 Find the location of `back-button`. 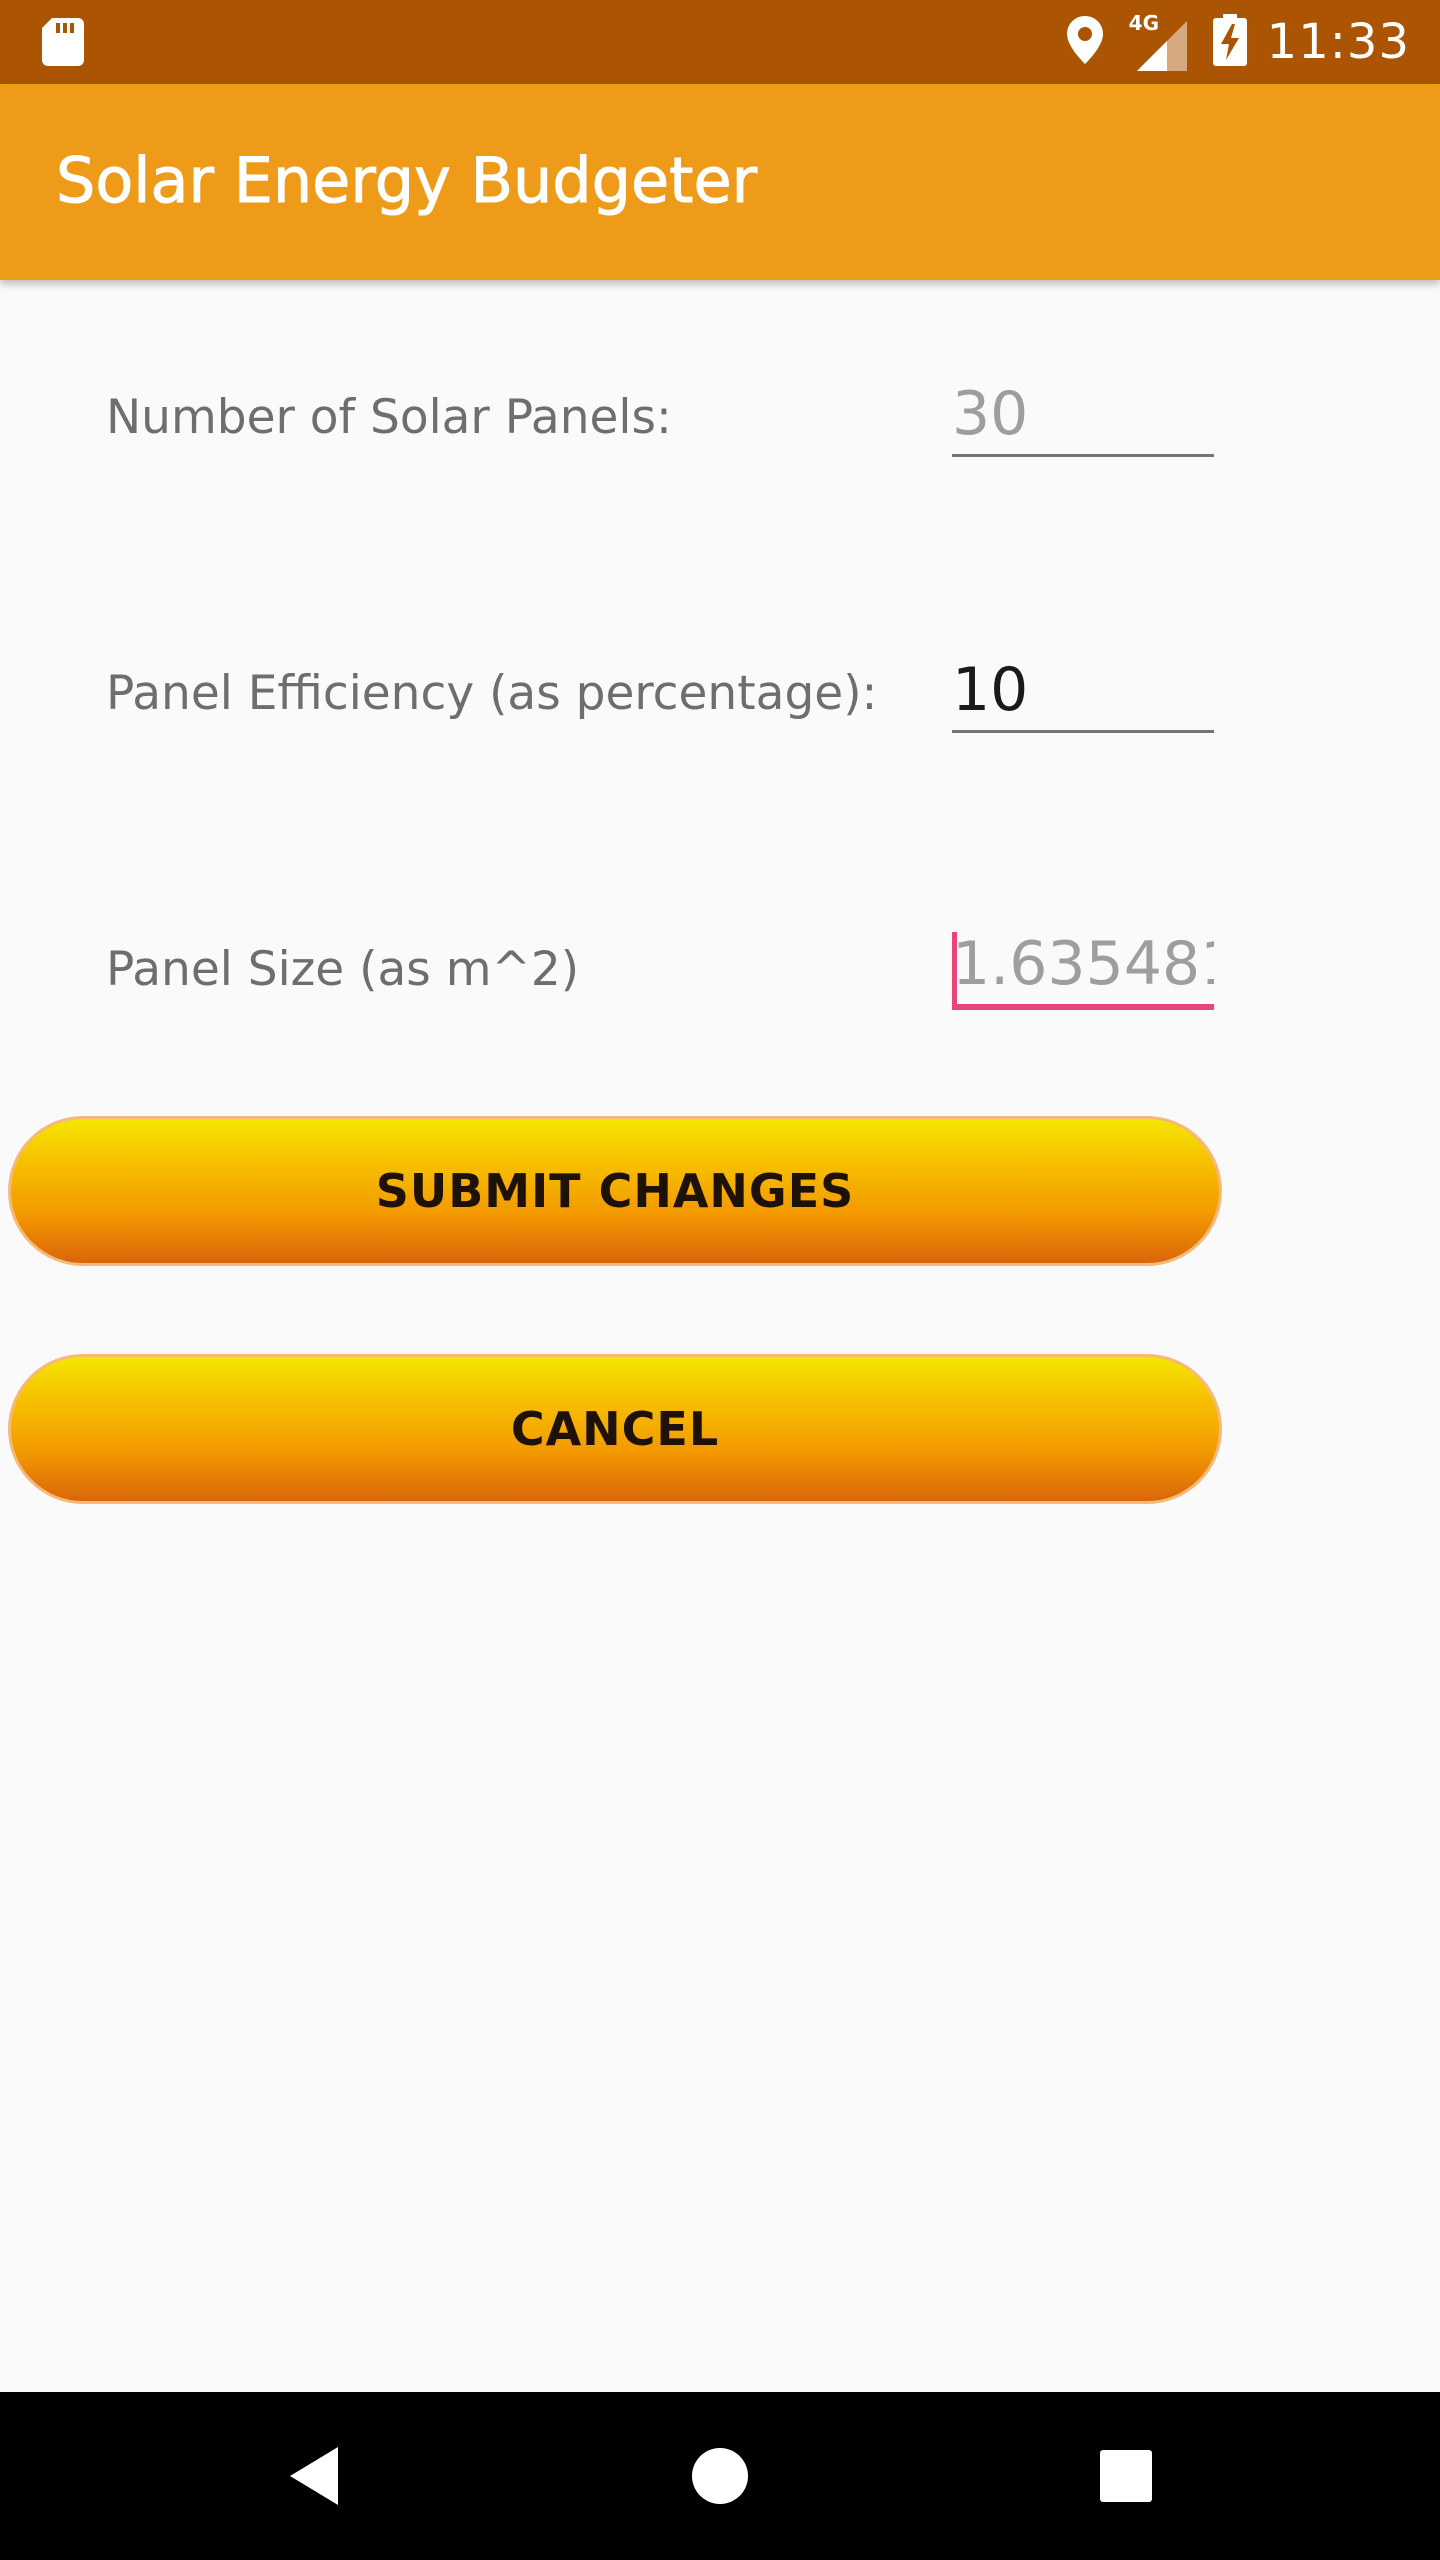

back-button is located at coordinates (316, 2476).